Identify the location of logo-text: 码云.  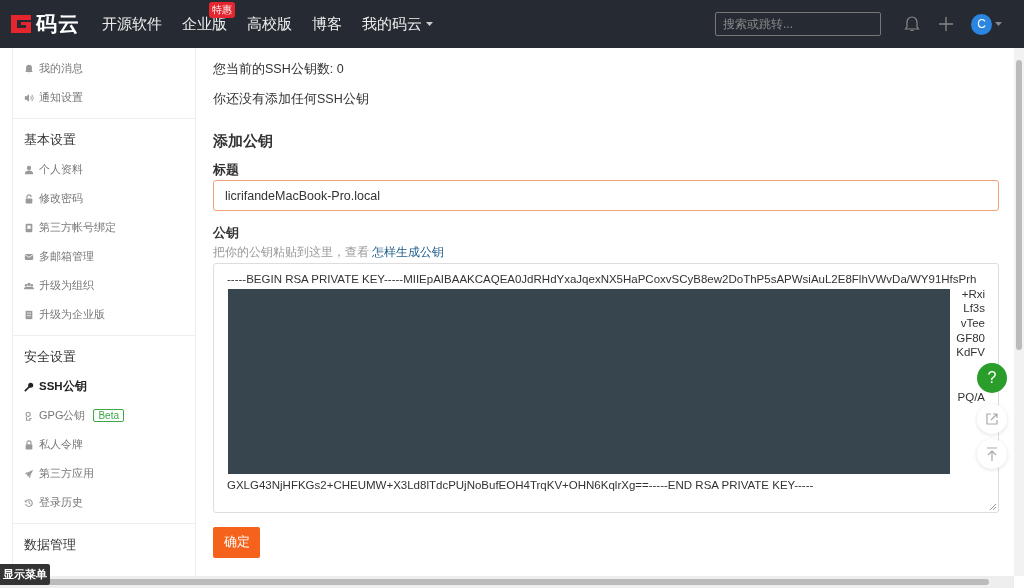
(58, 24).